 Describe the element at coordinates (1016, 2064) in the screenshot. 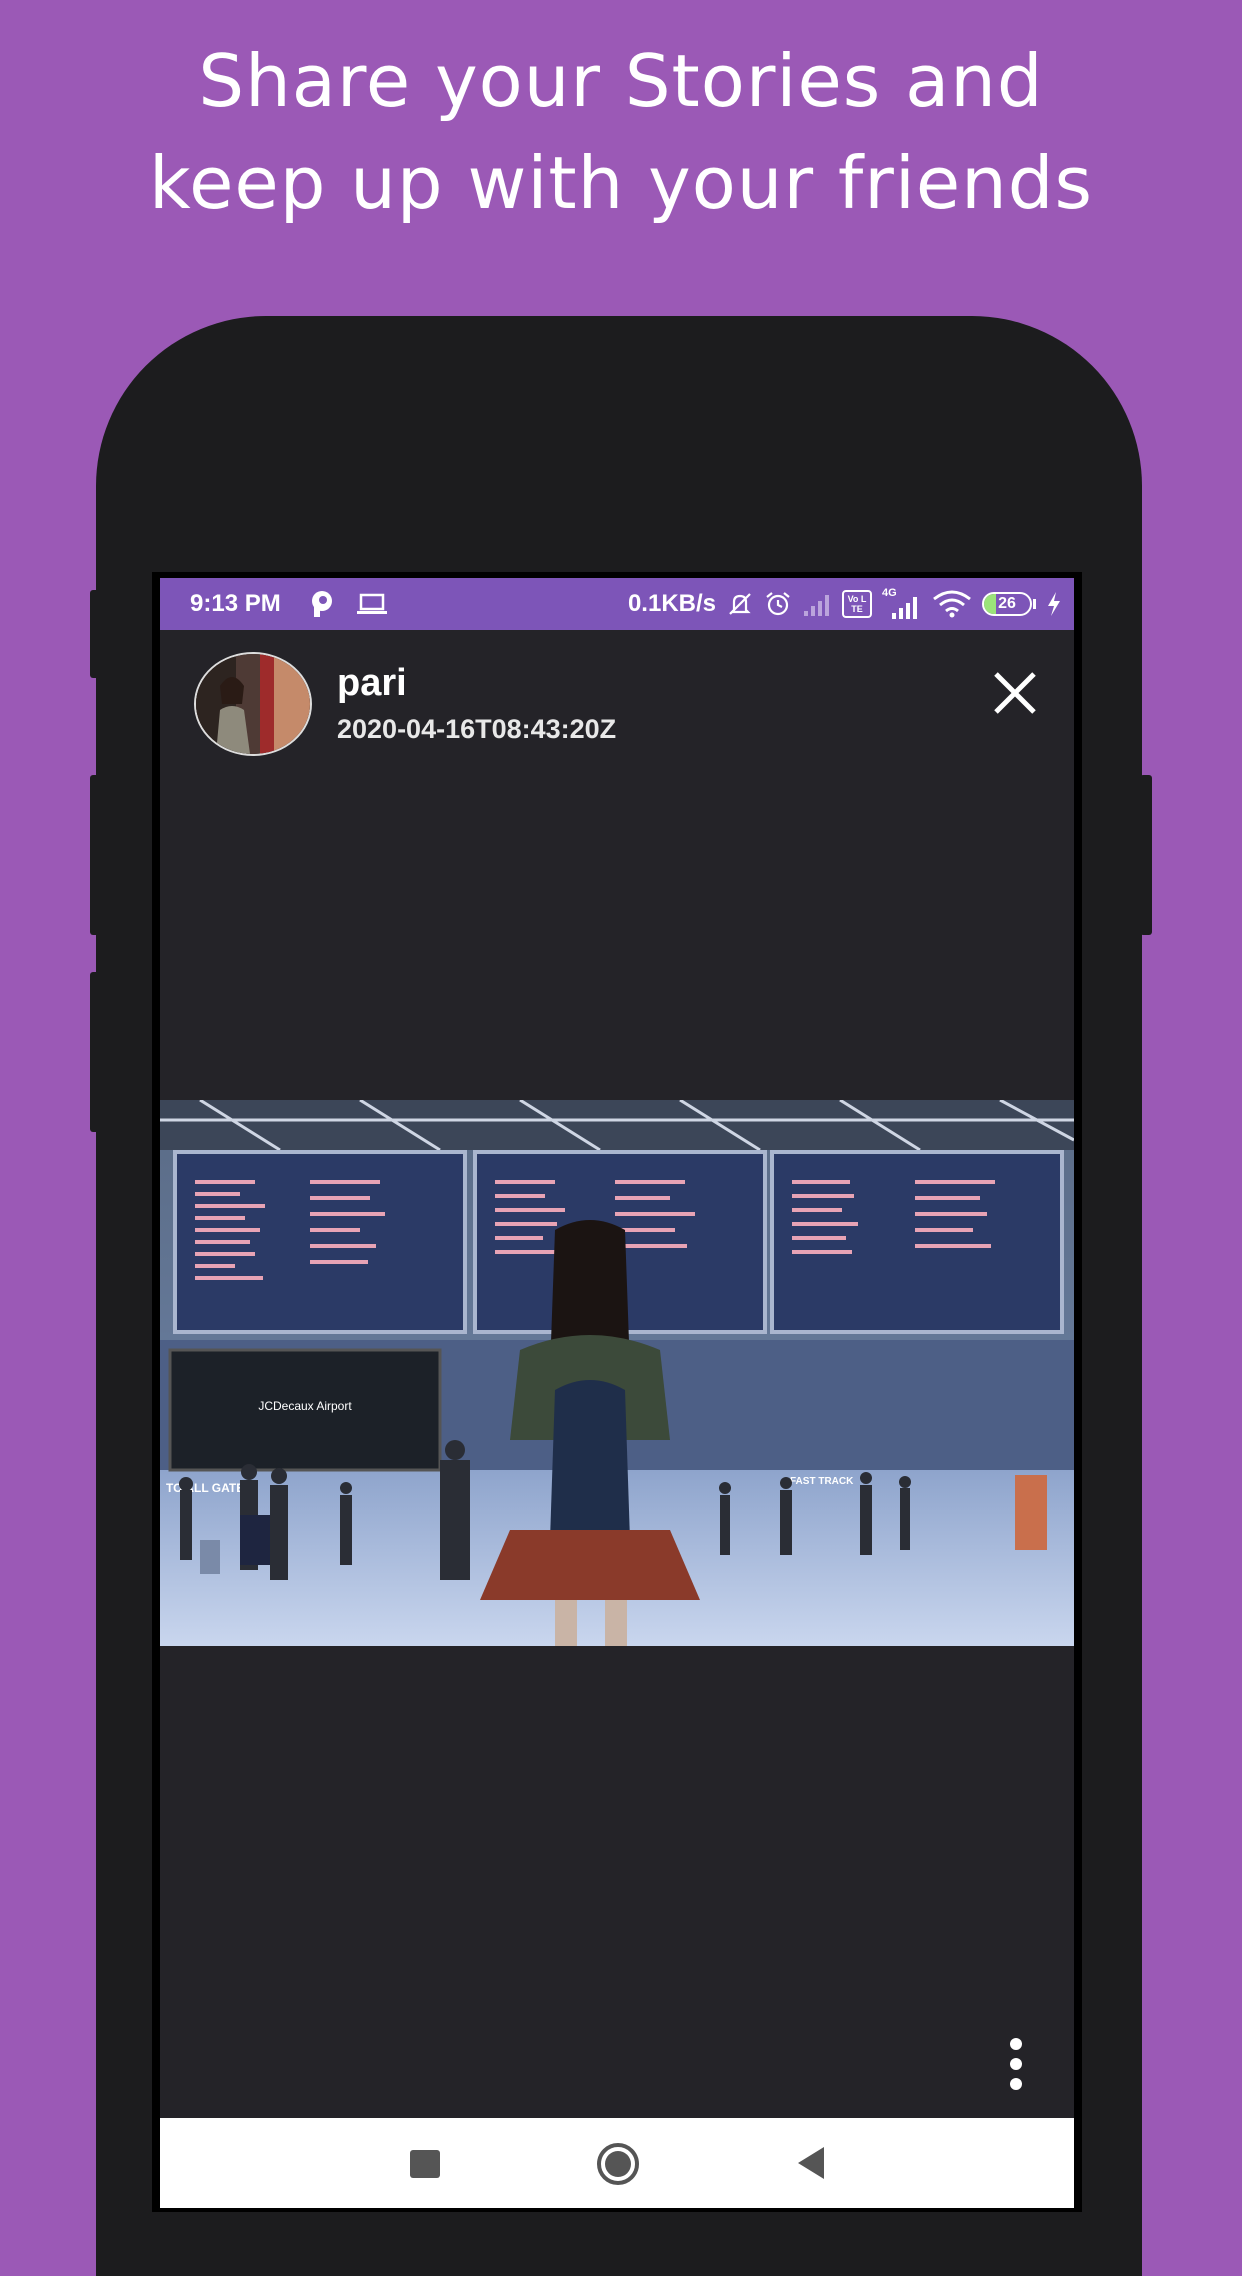

I see `more-options-icon` at that location.